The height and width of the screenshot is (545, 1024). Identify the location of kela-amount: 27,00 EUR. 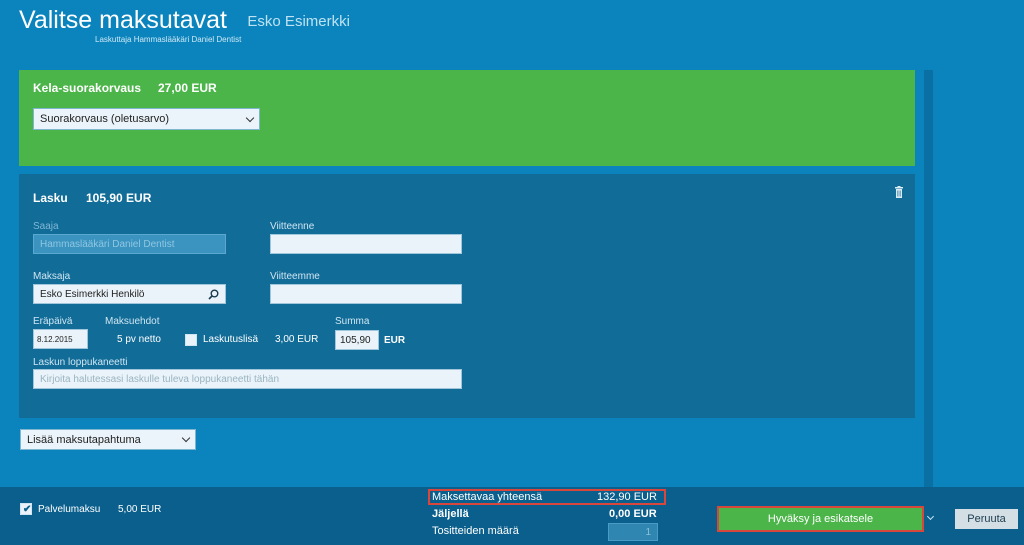
(187, 88).